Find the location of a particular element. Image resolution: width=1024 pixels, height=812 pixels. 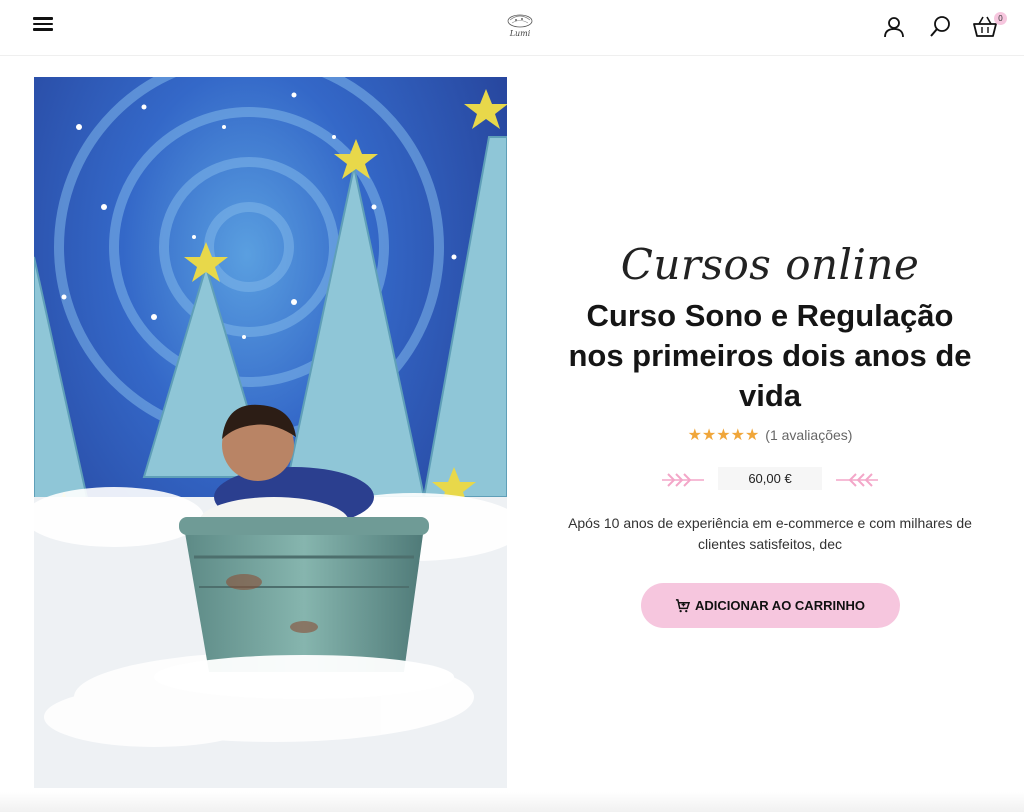

site-header: Lumi 0 is located at coordinates (512, 28).